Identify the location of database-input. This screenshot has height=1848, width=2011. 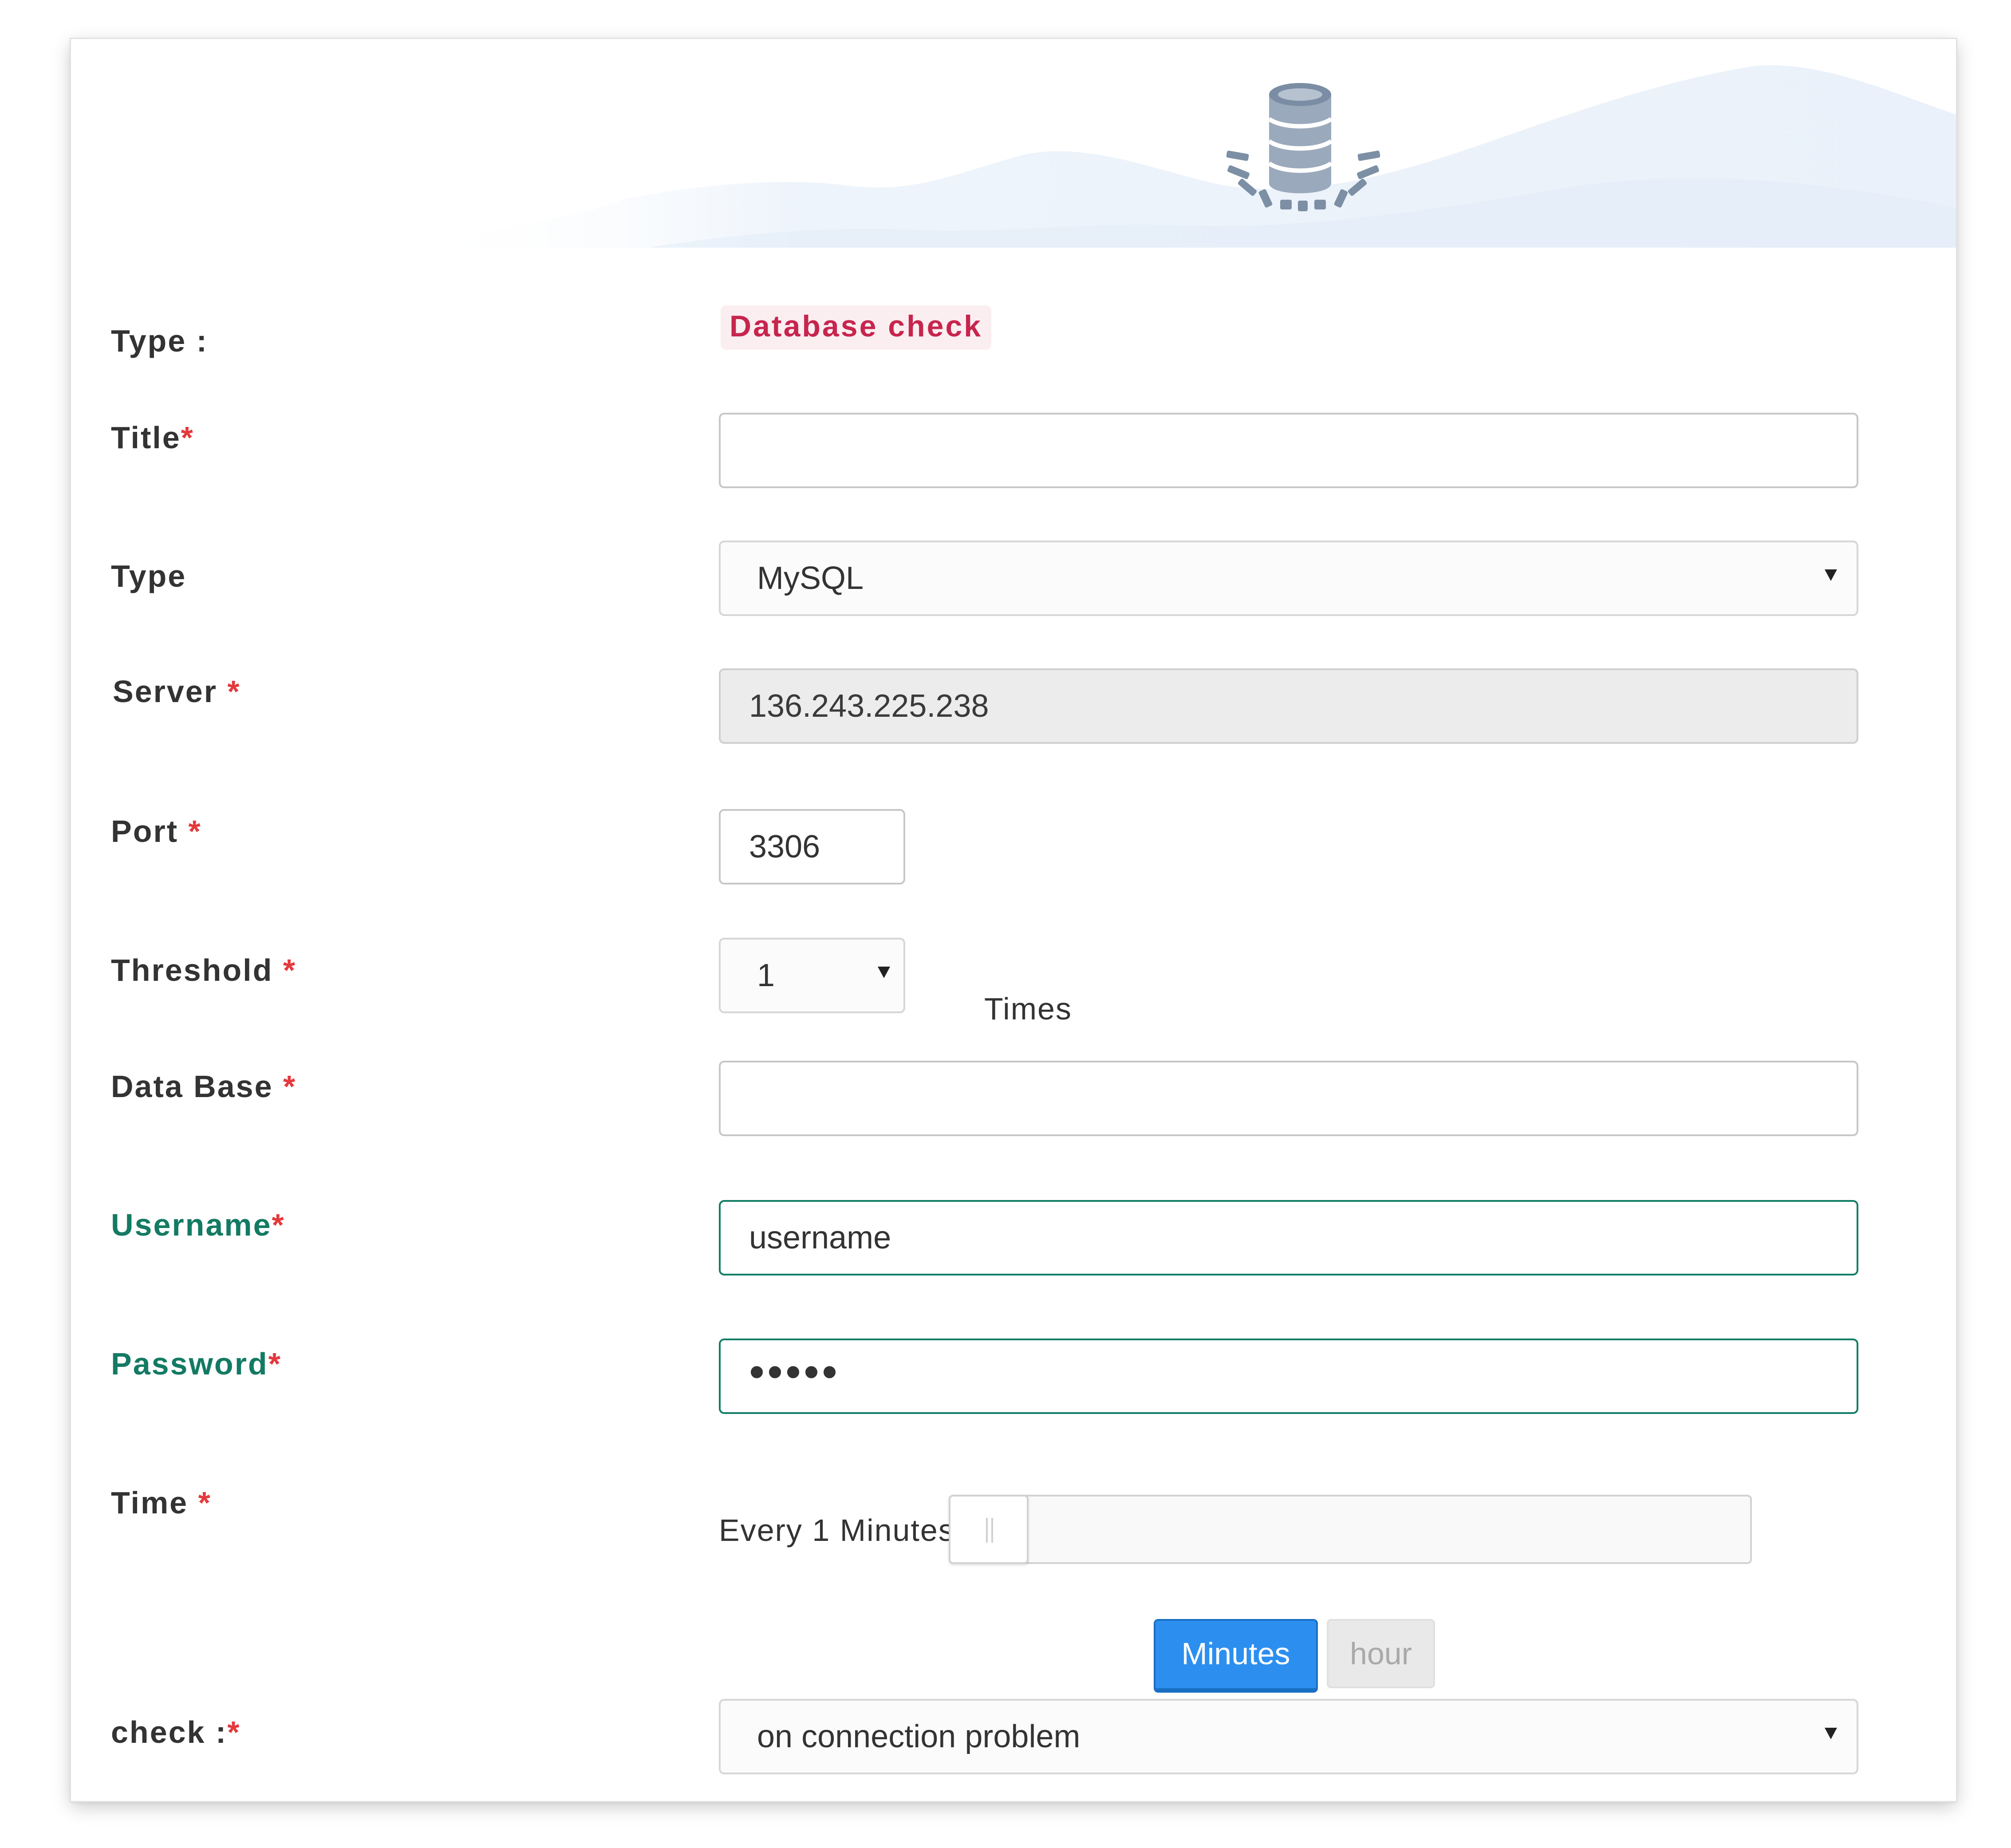
(1288, 1098).